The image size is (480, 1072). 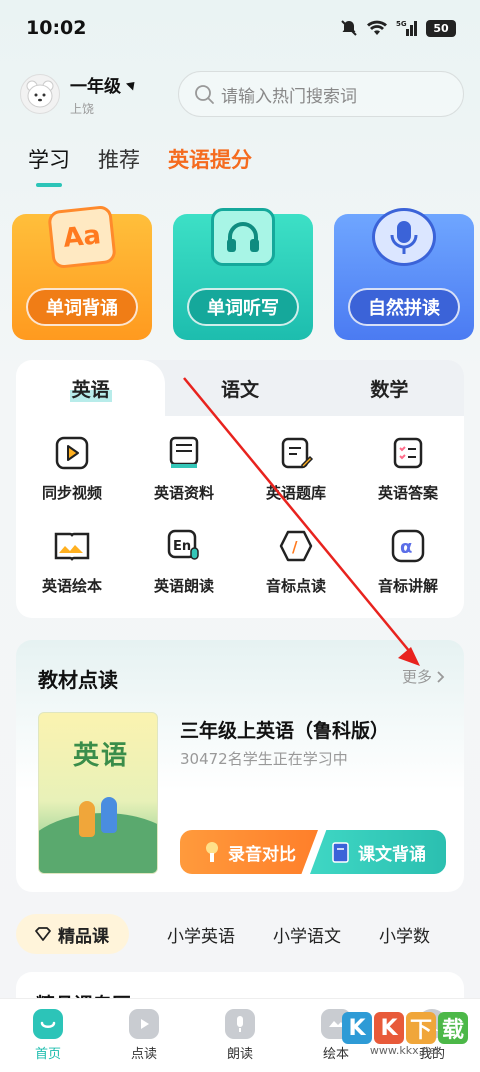 What do you see at coordinates (119, 159) in the screenshot?
I see `tab-recommend: 推荐` at bounding box center [119, 159].